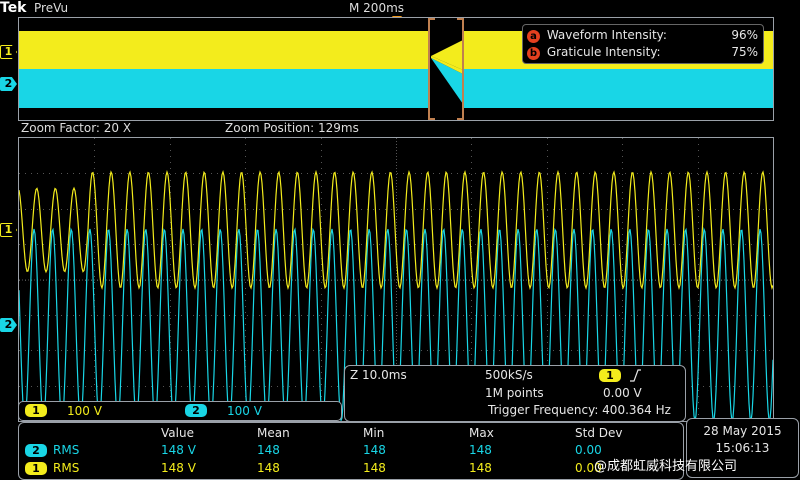  I want to click on meas-ch2-max: 148, so click(480, 450).